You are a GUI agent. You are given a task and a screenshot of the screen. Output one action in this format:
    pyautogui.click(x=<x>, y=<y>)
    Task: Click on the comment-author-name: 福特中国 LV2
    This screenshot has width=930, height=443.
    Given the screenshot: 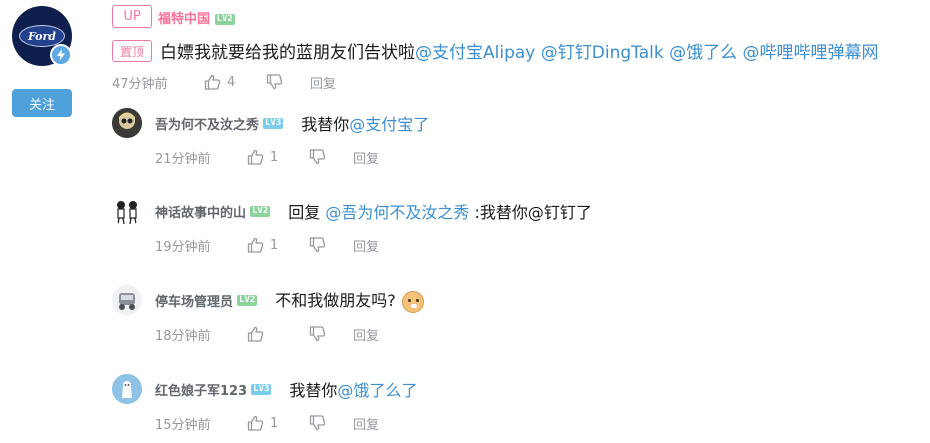 What is the action you would take?
    pyautogui.click(x=196, y=17)
    